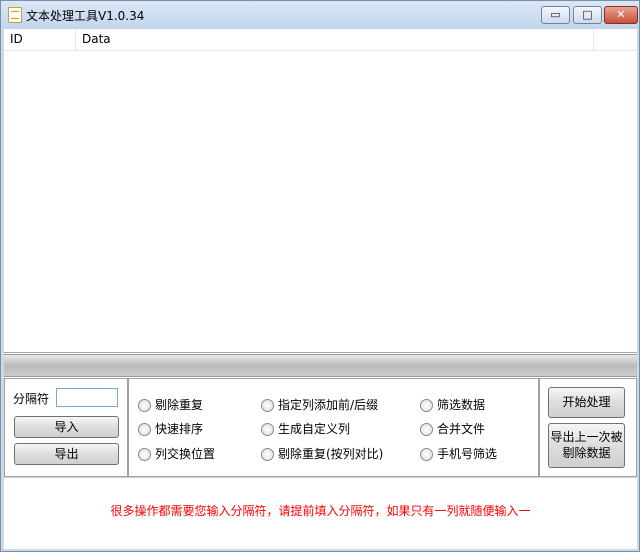 This screenshot has height=552, width=640. I want to click on column-header-data: Data, so click(335, 39).